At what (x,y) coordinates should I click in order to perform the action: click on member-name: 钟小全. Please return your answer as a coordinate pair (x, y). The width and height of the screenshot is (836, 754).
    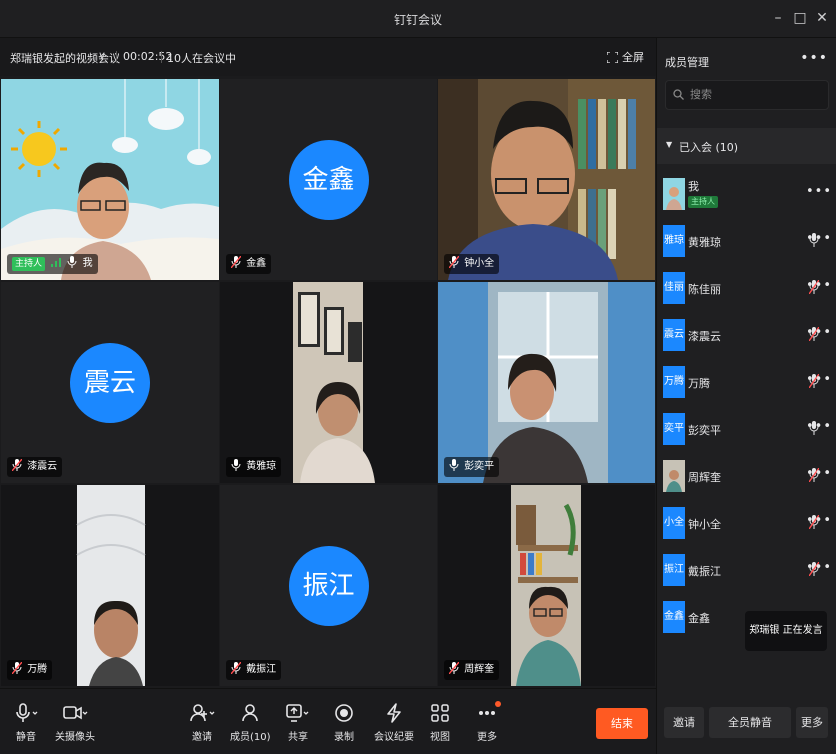
    Looking at the image, I should click on (704, 524).